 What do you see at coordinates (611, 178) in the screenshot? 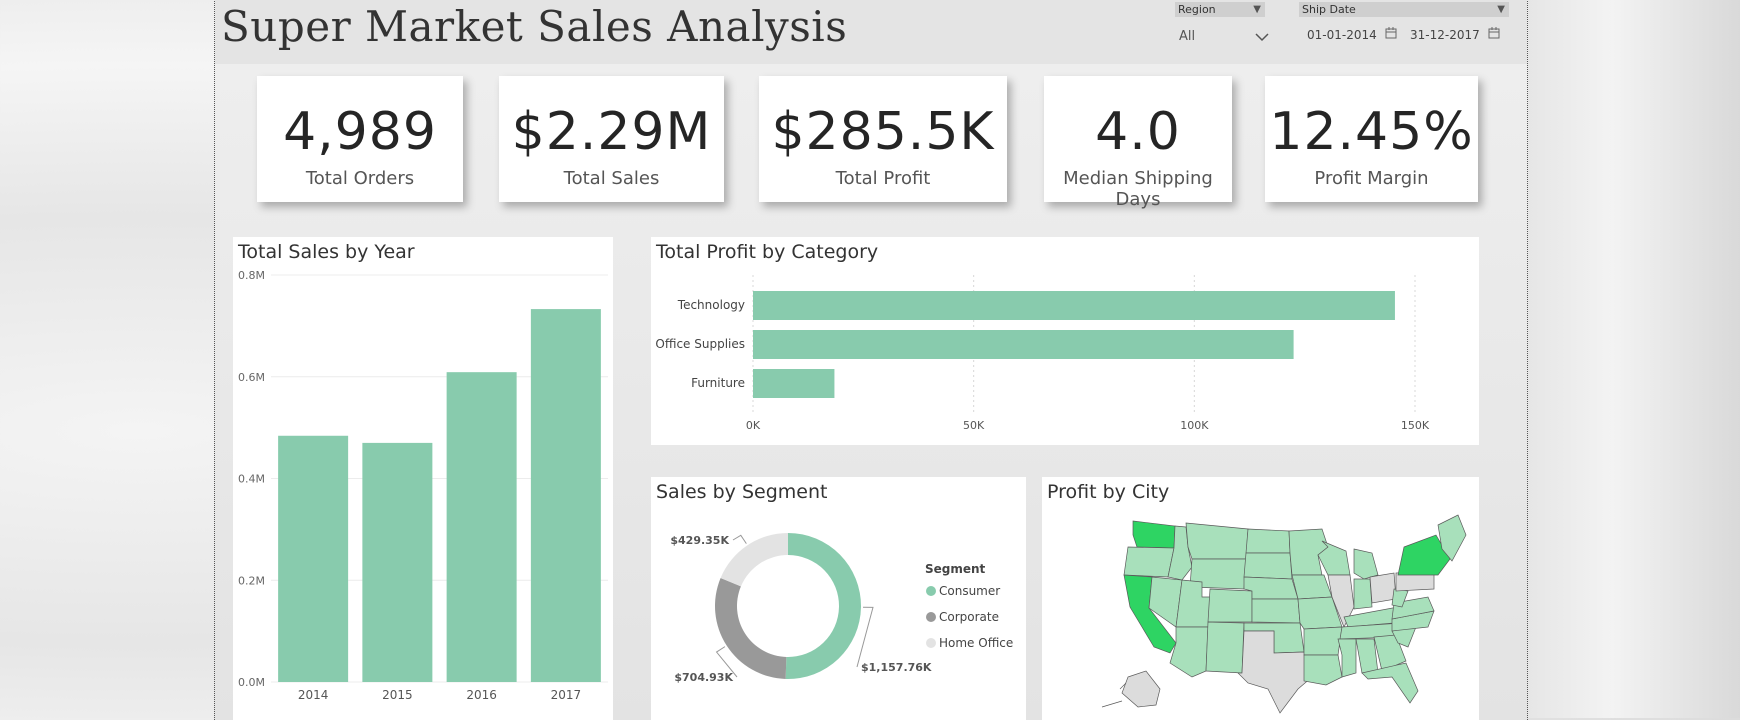
I see `kpi-label: Total Sales` at bounding box center [611, 178].